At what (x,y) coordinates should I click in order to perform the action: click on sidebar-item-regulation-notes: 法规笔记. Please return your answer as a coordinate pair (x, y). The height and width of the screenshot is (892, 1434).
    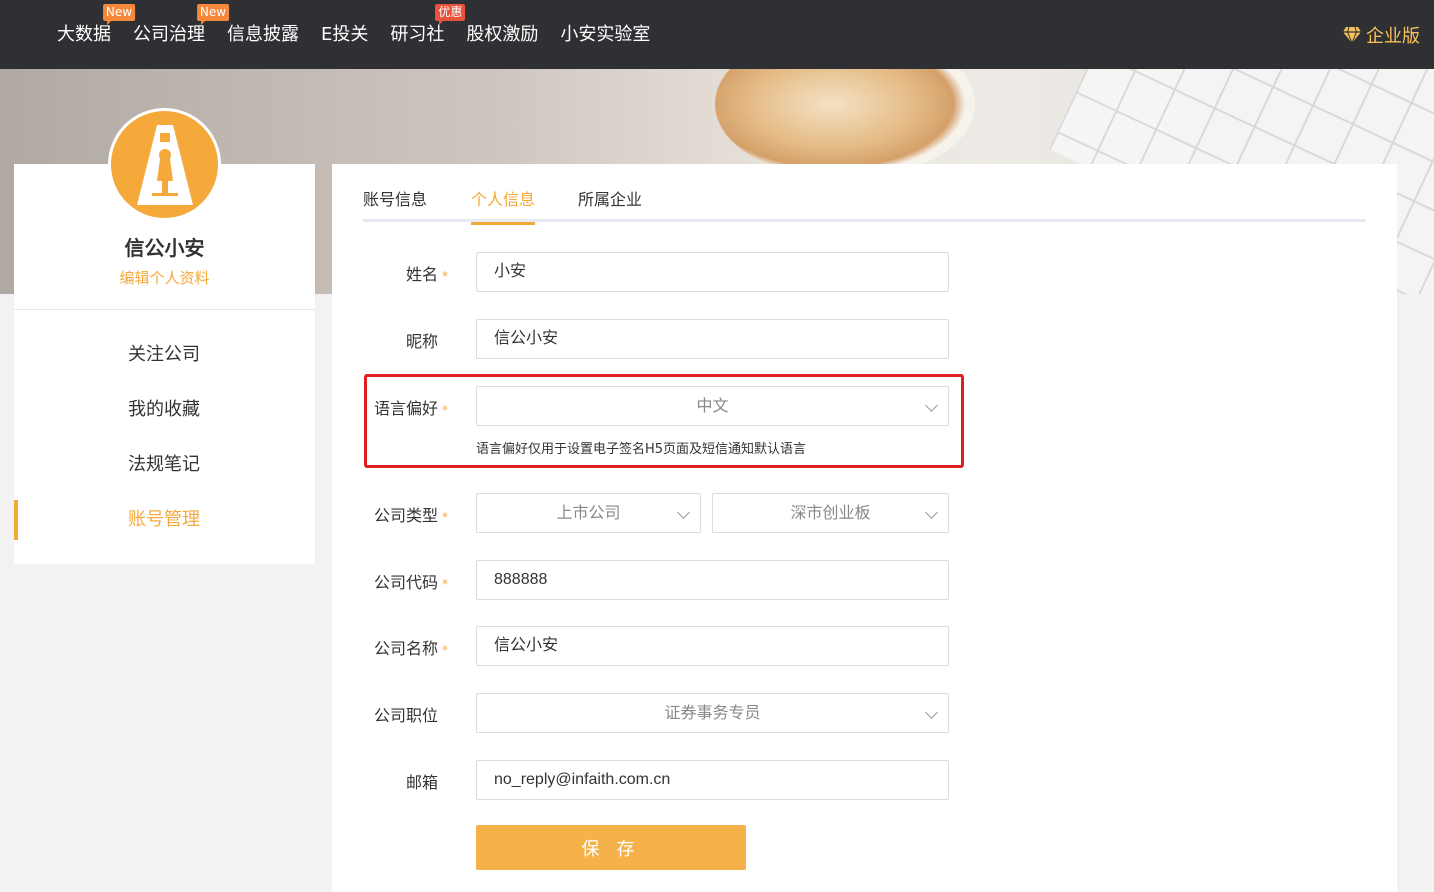
    Looking at the image, I should click on (164, 464).